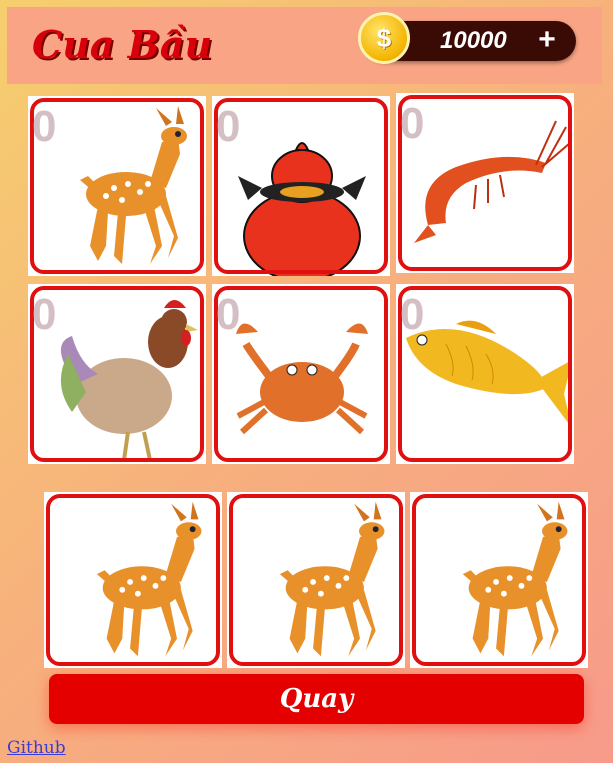 The width and height of the screenshot is (613, 763). I want to click on app-logo: Cua Bầu, so click(122, 44).